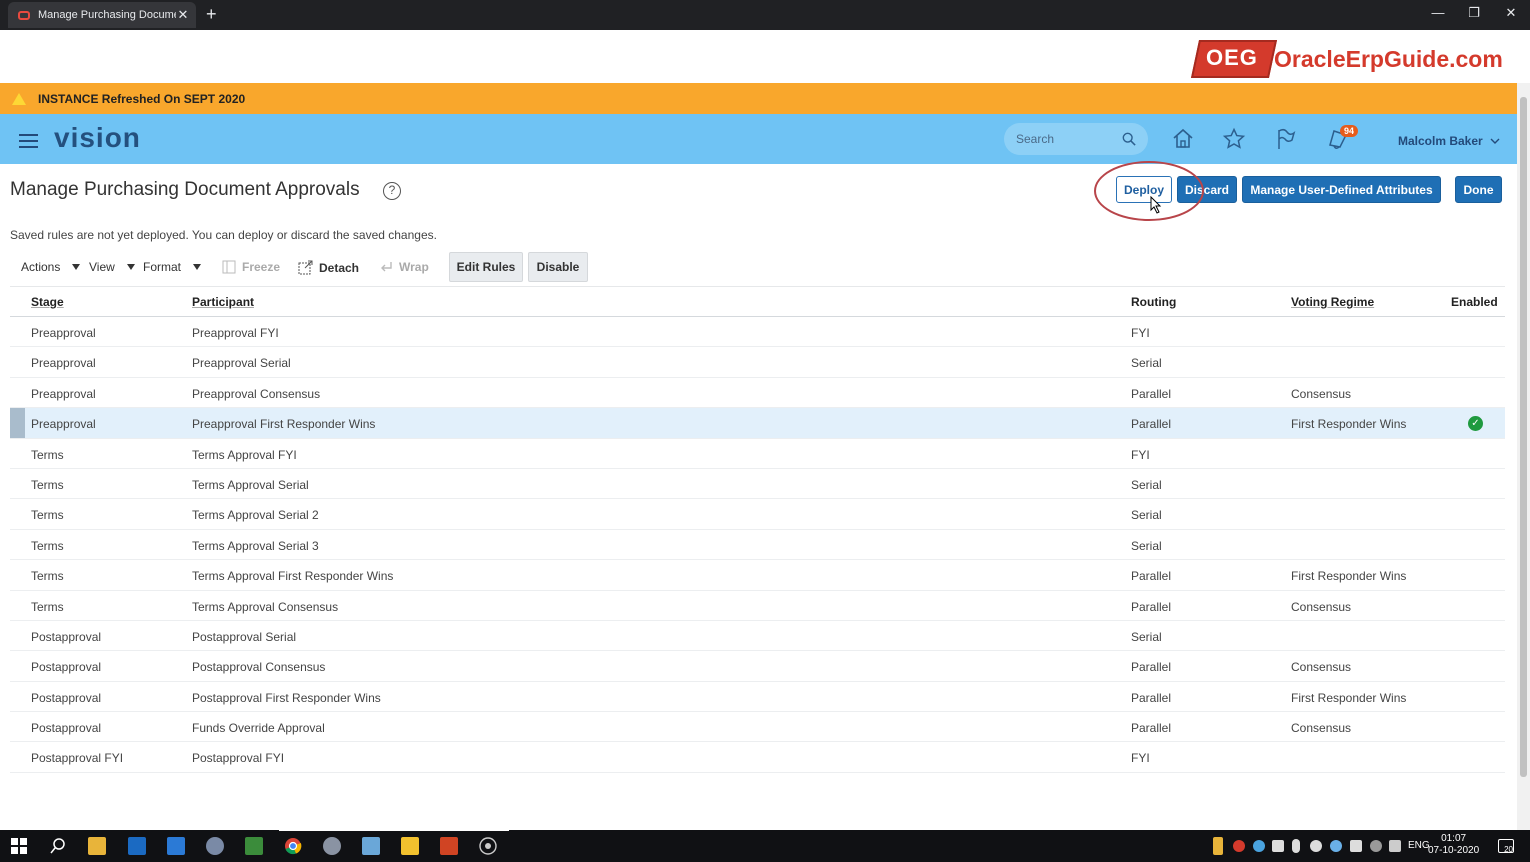 The image size is (1530, 862). Describe the element at coordinates (757, 514) in the screenshot. I see `table-row: Terms Terms Approval Serial 2 Serial` at that location.